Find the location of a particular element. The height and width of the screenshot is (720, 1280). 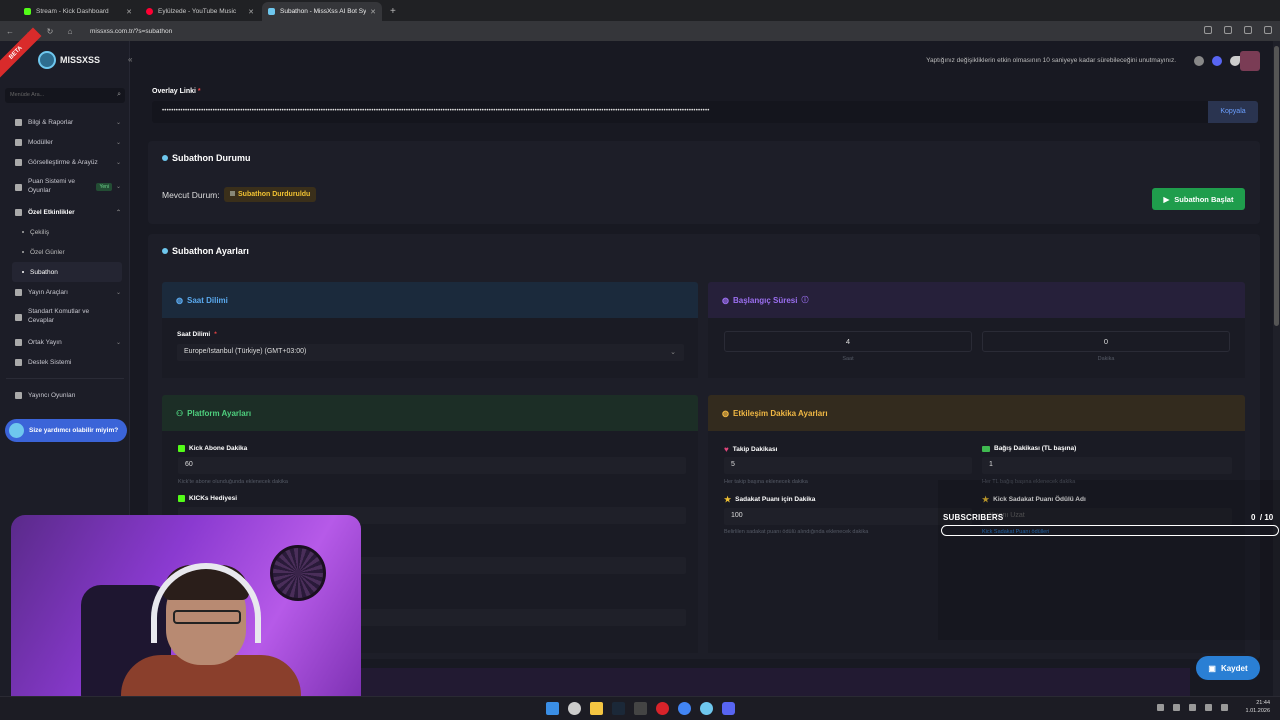

sidebar-item-support: Destek Sistemi is located at coordinates (65, 362).